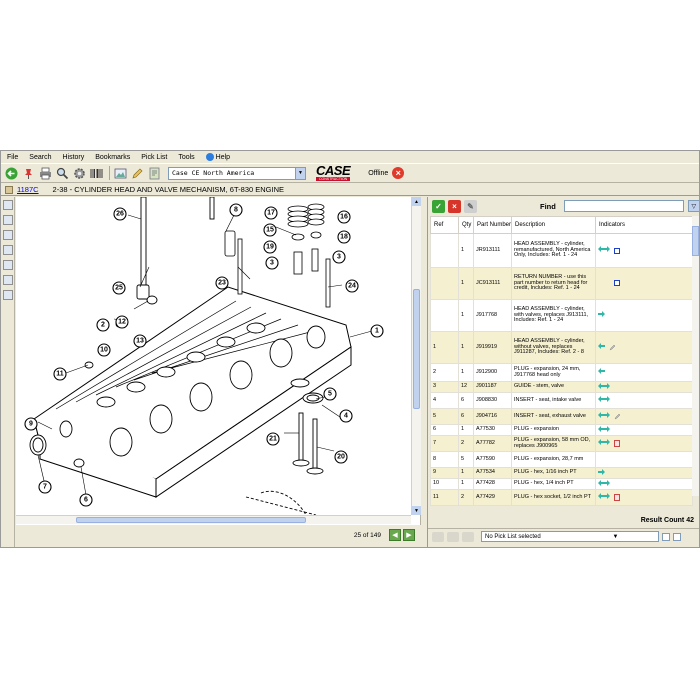 The image size is (700, 700). I want to click on find-input, so click(623, 206).